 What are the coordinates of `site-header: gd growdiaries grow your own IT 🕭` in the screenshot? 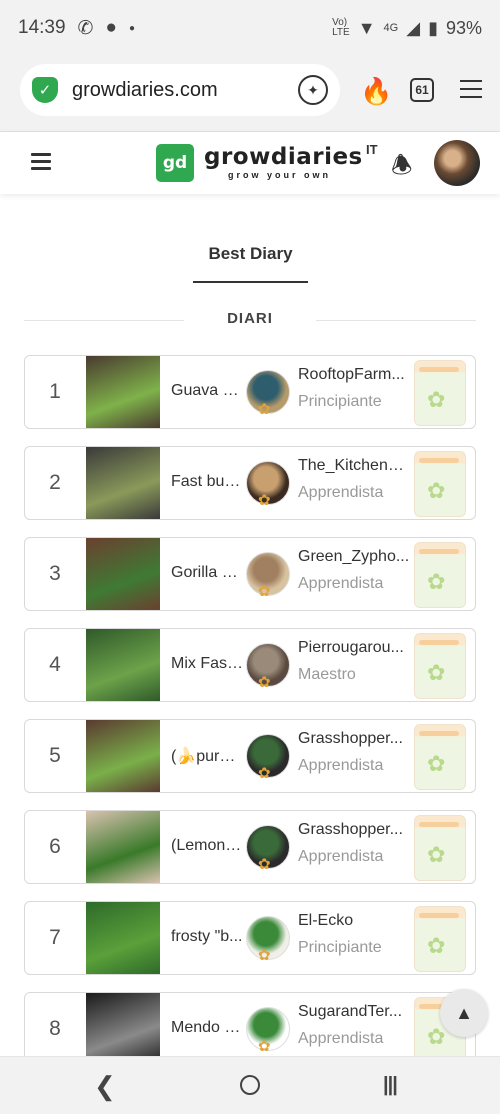 It's located at (250, 163).